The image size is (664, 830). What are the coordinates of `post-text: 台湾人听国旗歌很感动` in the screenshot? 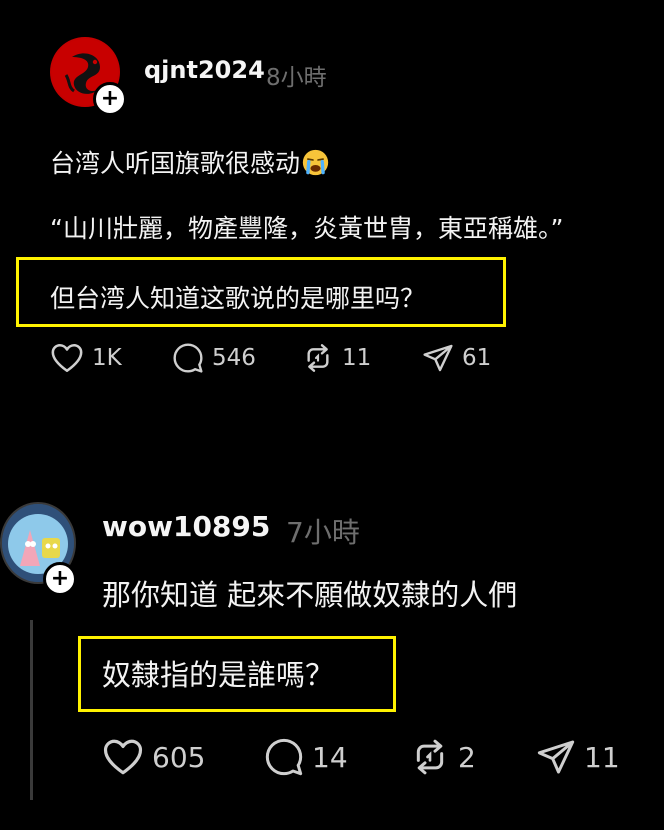 It's located at (175, 163).